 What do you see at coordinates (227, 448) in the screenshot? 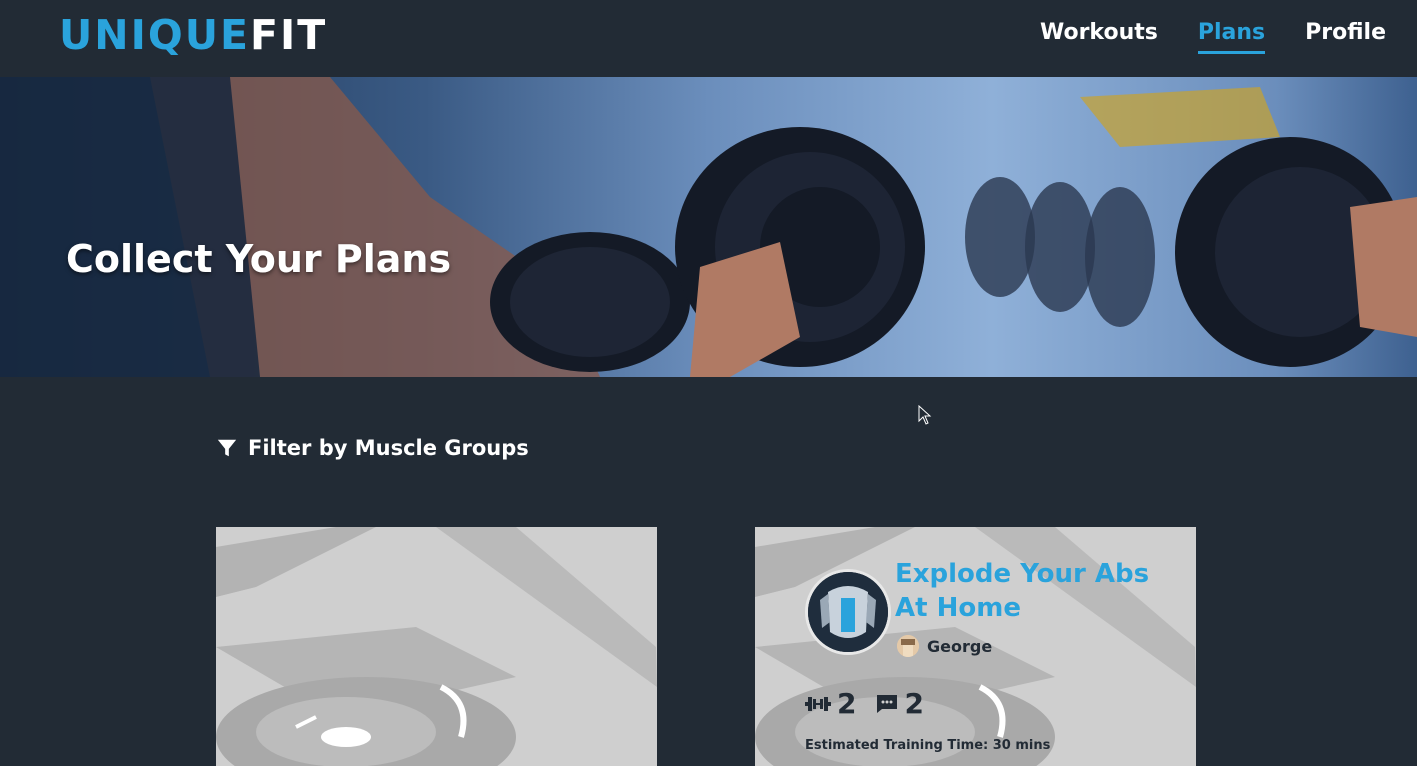
I see `filter-icon` at bounding box center [227, 448].